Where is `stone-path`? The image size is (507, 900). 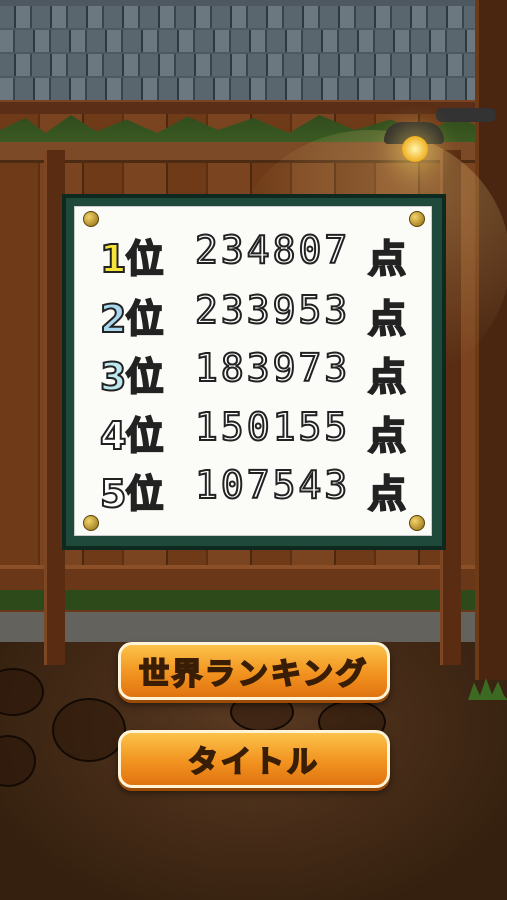 stone-path is located at coordinates (253, 627).